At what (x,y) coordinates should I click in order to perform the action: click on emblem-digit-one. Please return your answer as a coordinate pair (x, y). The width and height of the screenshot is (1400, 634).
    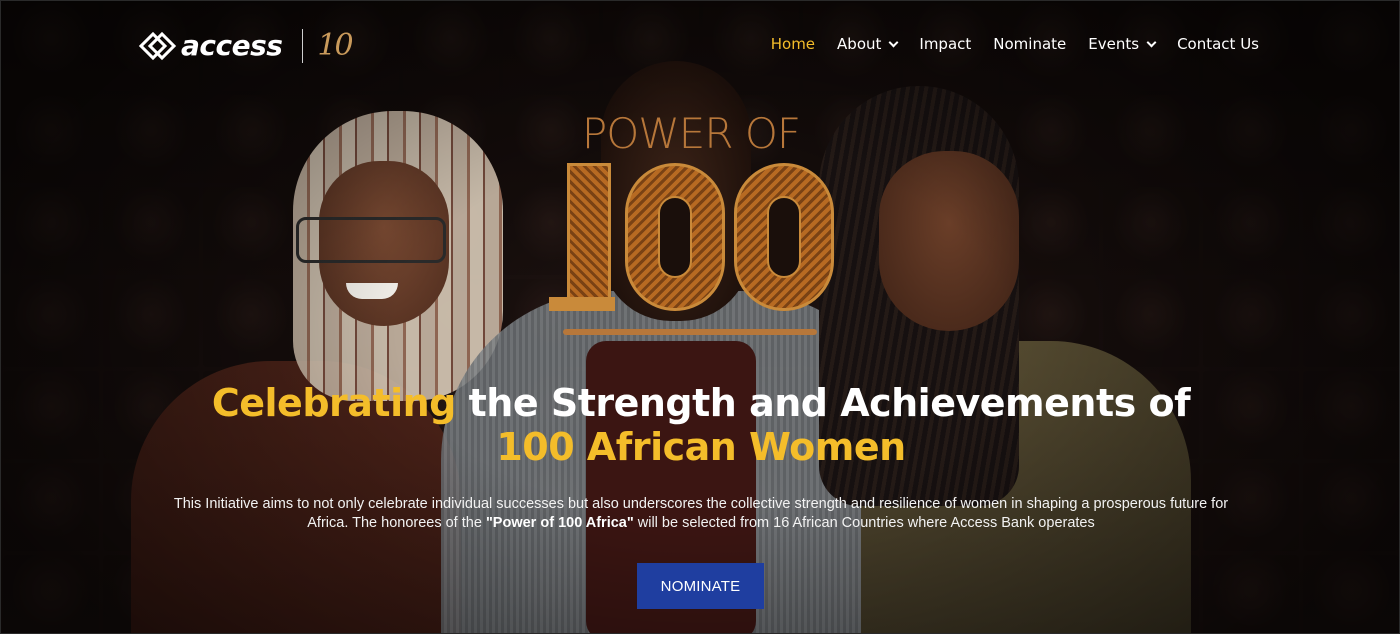
    Looking at the image, I should click on (582, 237).